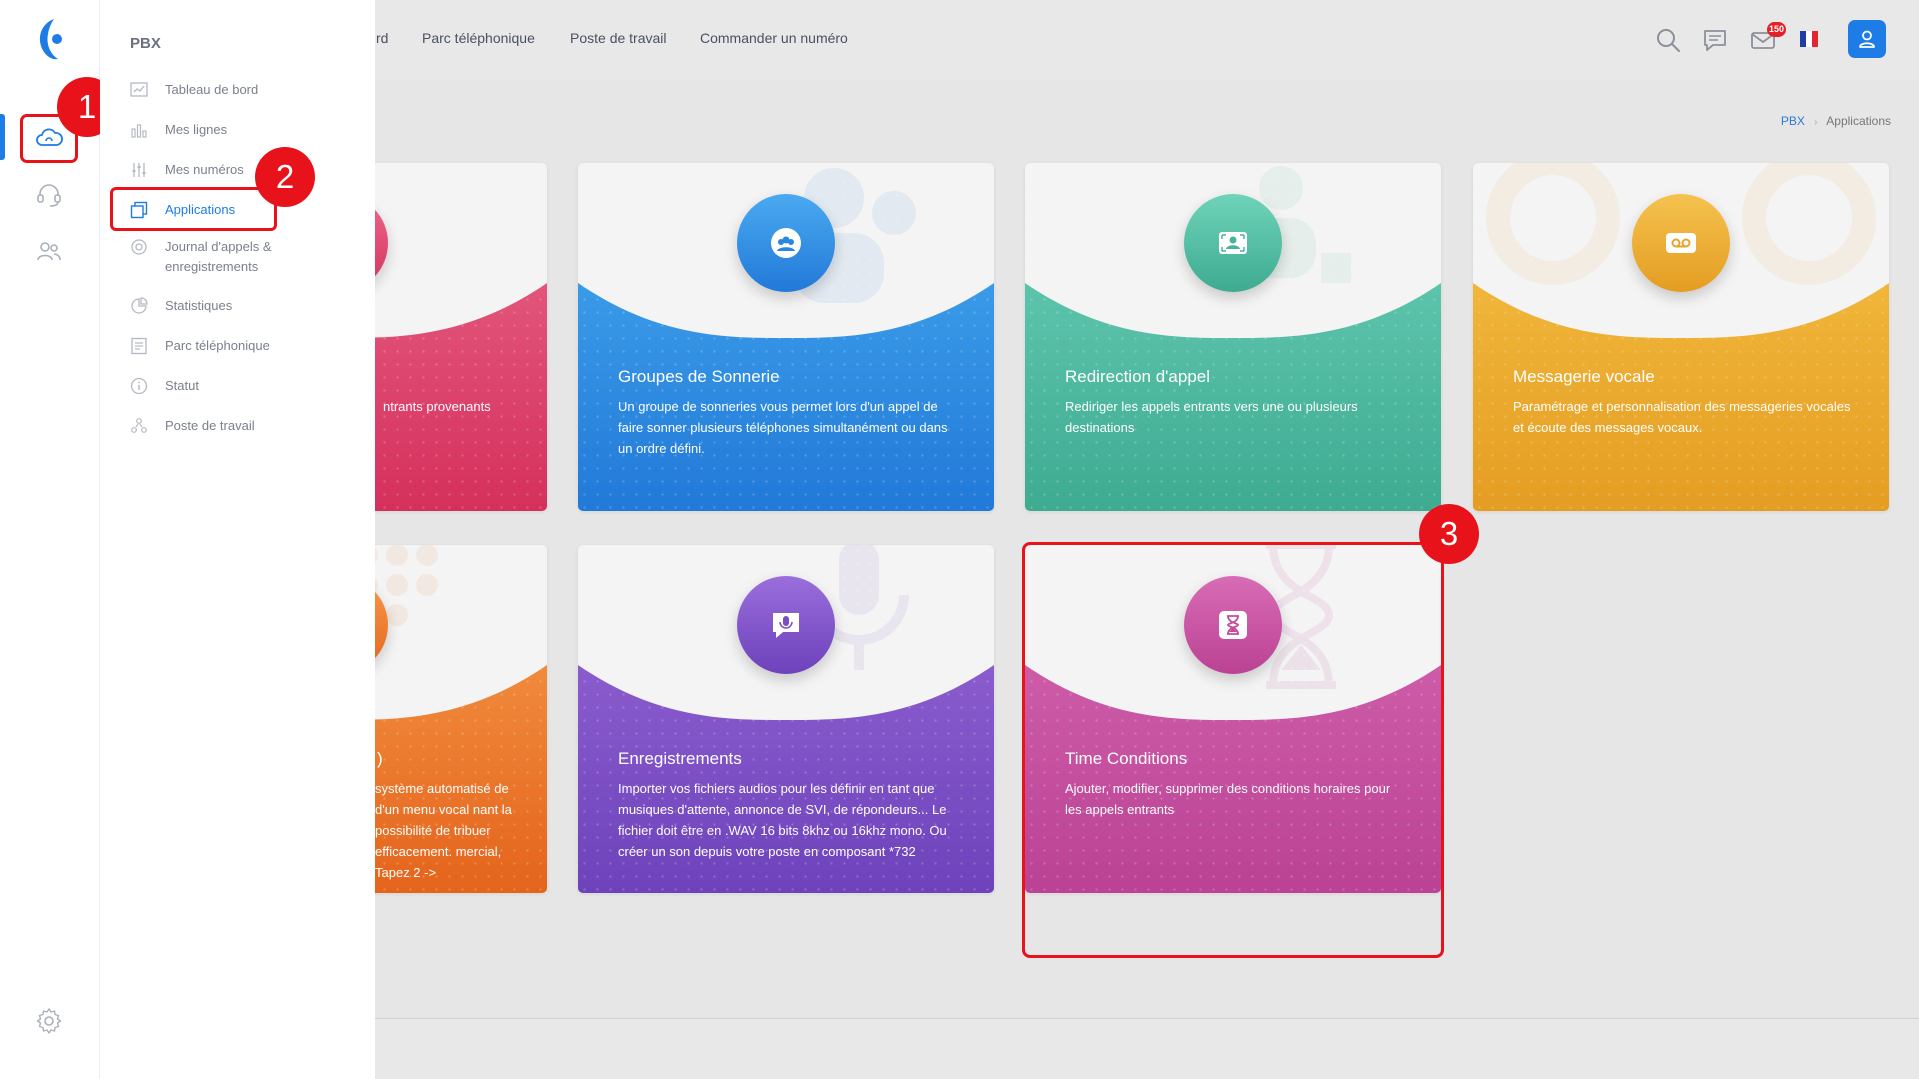 The height and width of the screenshot is (1079, 1919). Describe the element at coordinates (49, 251) in the screenshot. I see `users-icon` at that location.